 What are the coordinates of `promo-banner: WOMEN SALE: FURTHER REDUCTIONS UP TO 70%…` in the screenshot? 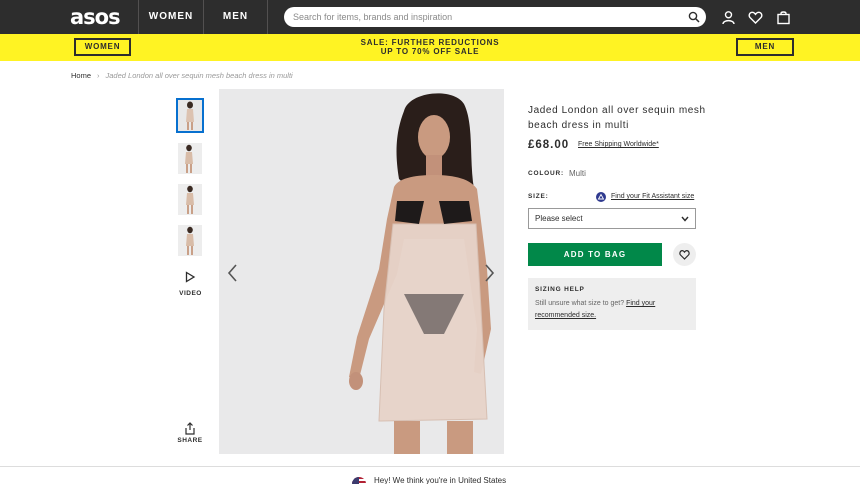 It's located at (430, 47).